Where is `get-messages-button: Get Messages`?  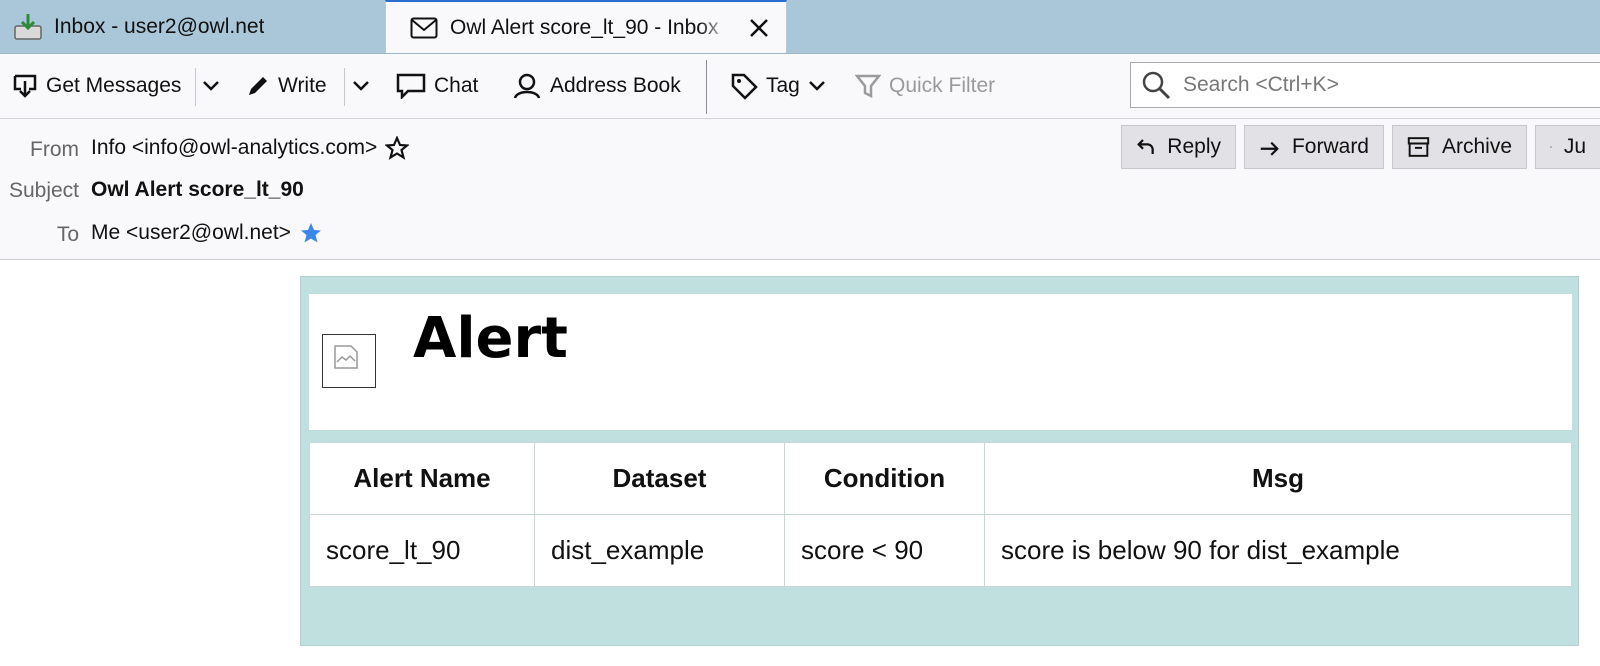 get-messages-button: Get Messages is located at coordinates (96, 86).